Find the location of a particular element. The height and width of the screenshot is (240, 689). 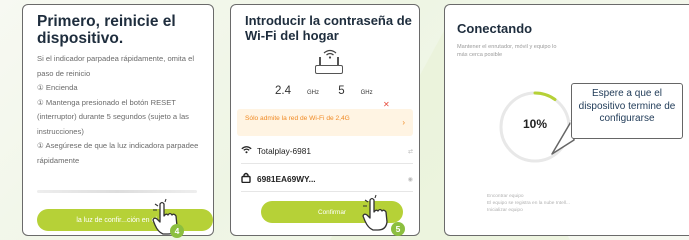

step-badge: 5 is located at coordinates (398, 229).